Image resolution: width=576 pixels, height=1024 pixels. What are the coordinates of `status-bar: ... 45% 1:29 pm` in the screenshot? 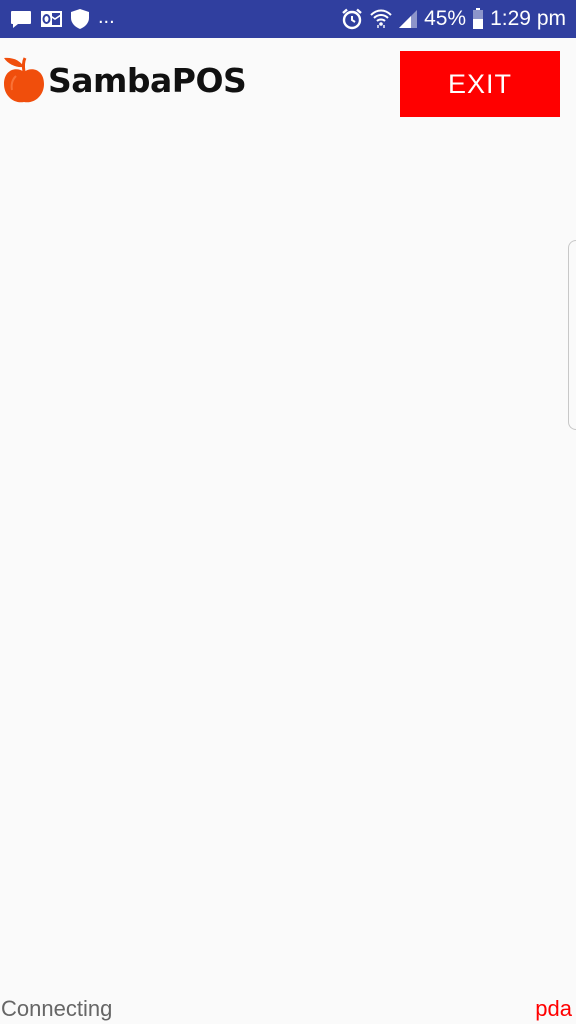 It's located at (288, 19).